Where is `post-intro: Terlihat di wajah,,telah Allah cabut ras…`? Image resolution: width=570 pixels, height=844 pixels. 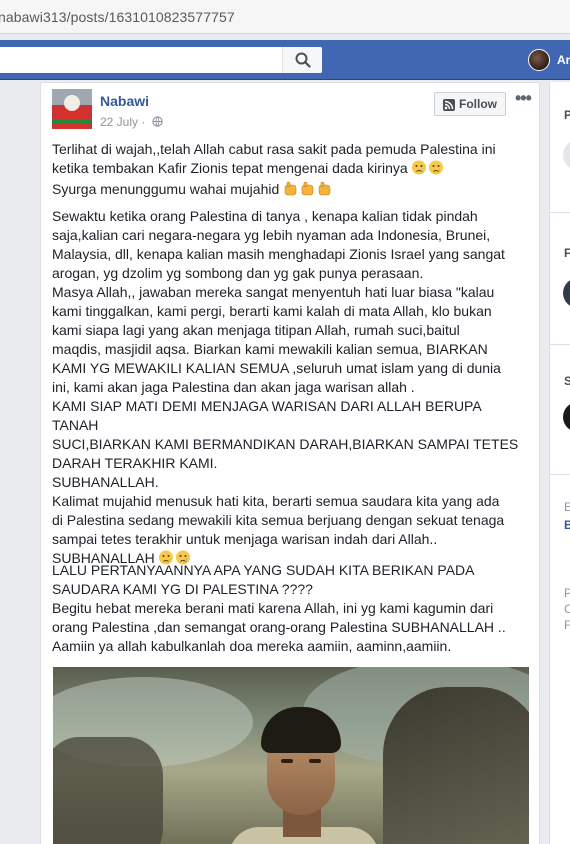 post-intro: Terlihat di wajah,,telah Allah cabut ras… is located at coordinates (291, 170).